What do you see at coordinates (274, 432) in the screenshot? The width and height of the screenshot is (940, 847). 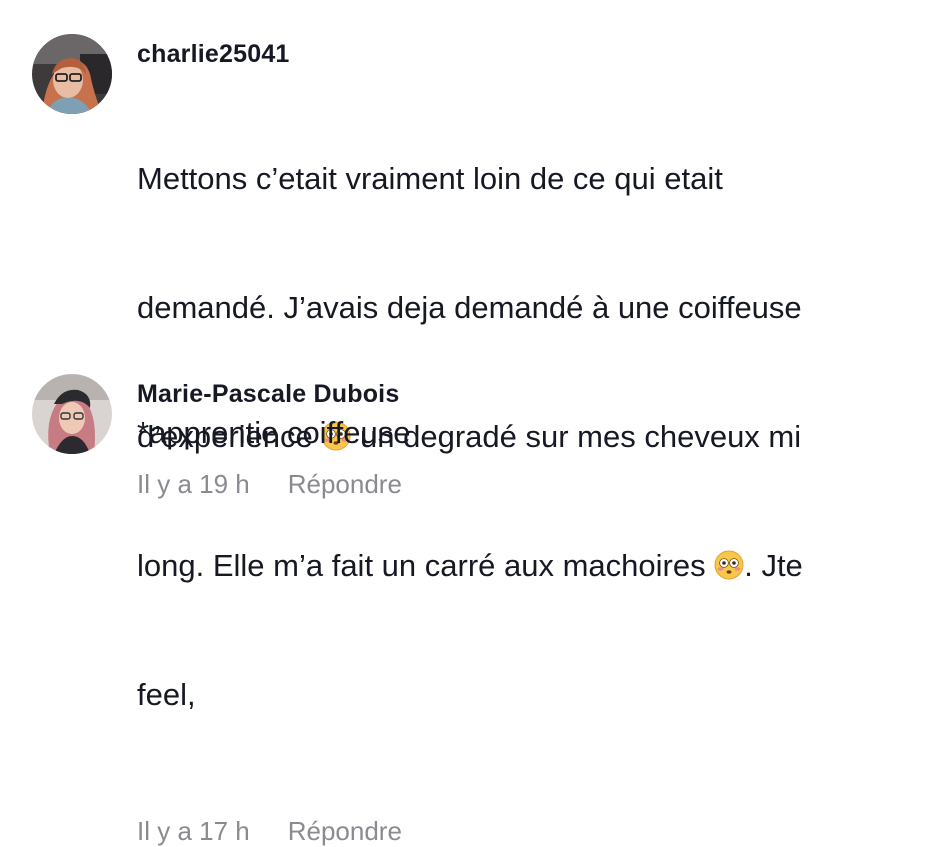 I see `comment-text: *apprentie coiffeuse` at bounding box center [274, 432].